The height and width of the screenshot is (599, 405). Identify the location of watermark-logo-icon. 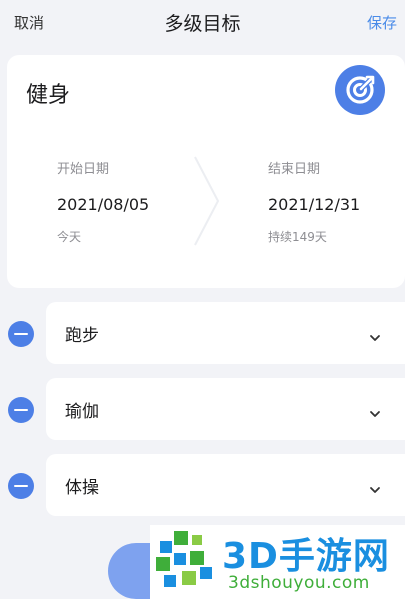
(185, 562).